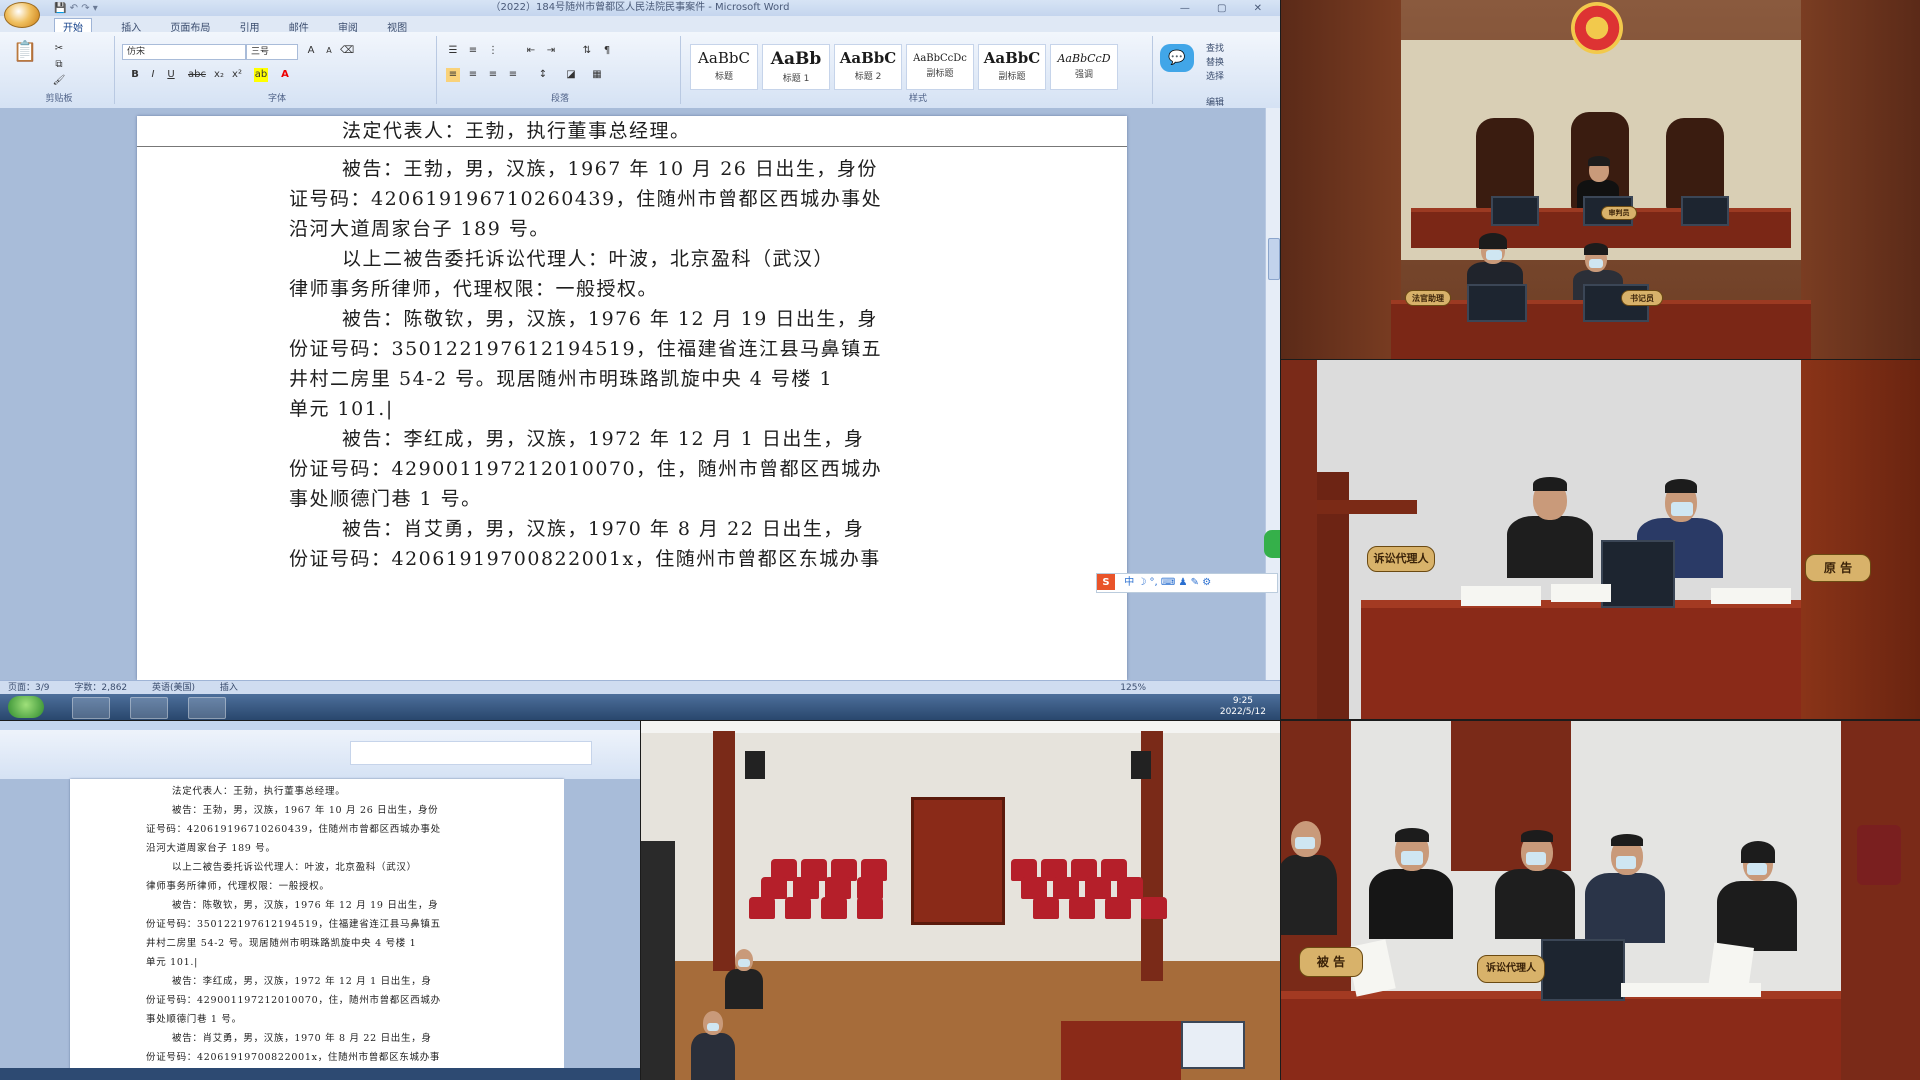  I want to click on taskbar-word-icon, so click(149, 708).